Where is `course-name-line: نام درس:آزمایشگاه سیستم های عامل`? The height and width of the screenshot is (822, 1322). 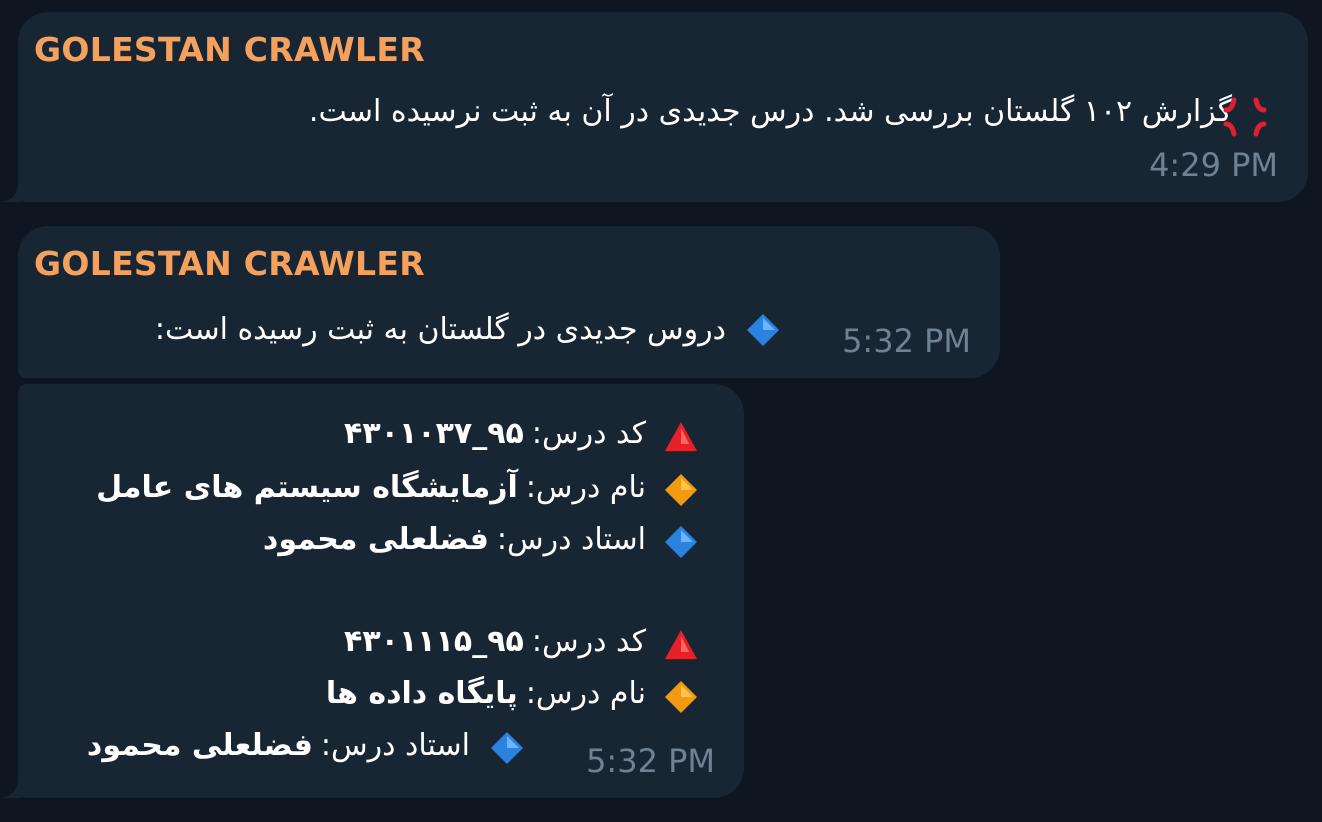
course-name-line: نام درس:آزمایشگاه سیستم های عامل is located at coordinates (371, 487).